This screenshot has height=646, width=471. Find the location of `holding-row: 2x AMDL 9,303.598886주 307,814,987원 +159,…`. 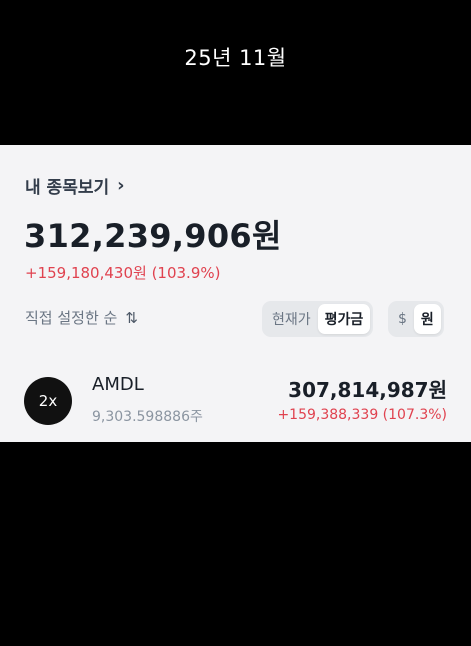

holding-row: 2x AMDL 9,303.598886주 307,814,987원 +159,… is located at coordinates (236, 398).